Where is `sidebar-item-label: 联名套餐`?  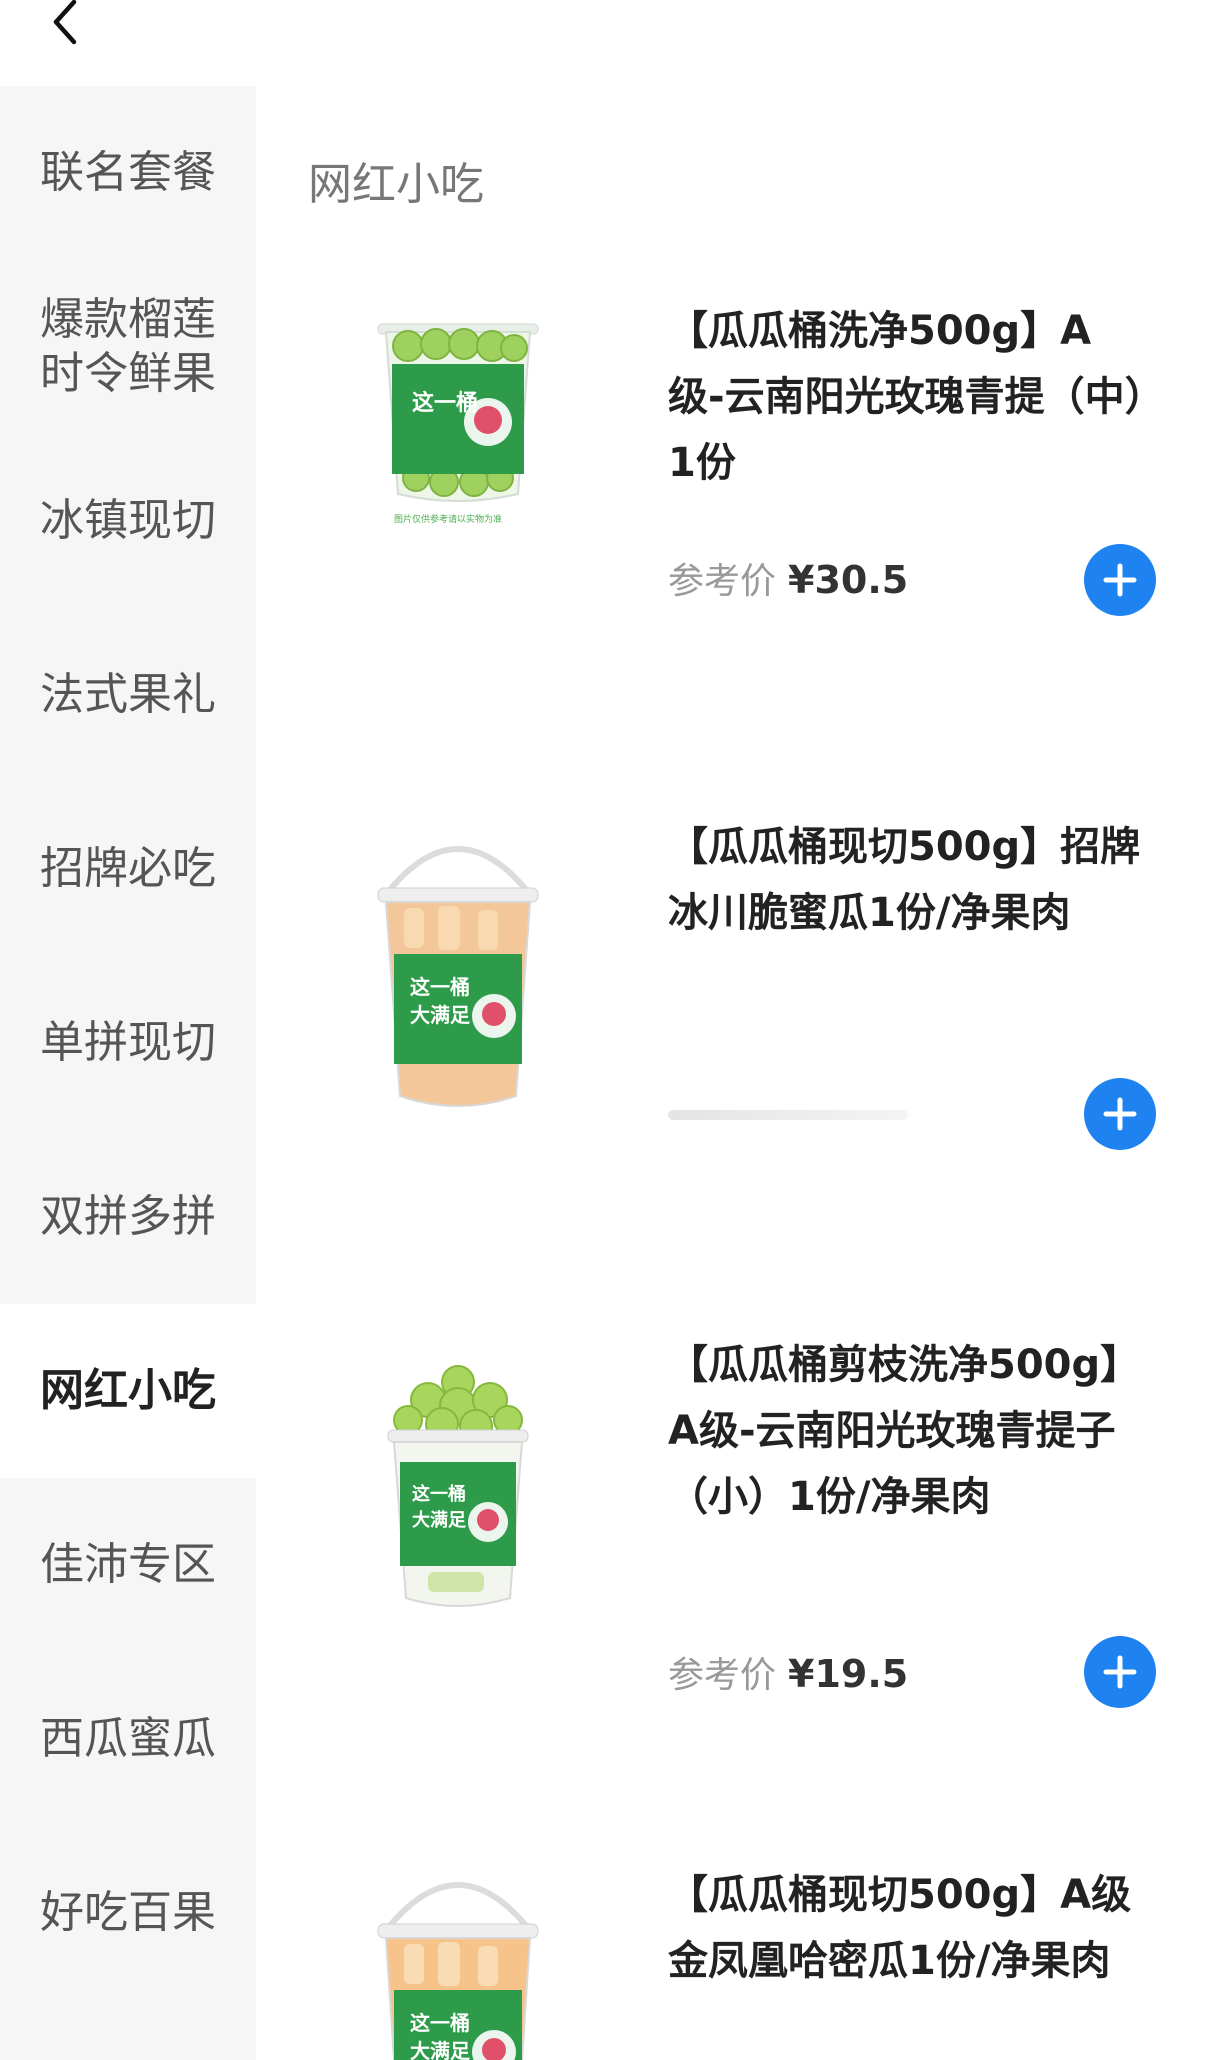
sidebar-item-label: 联名套餐 is located at coordinates (128, 172).